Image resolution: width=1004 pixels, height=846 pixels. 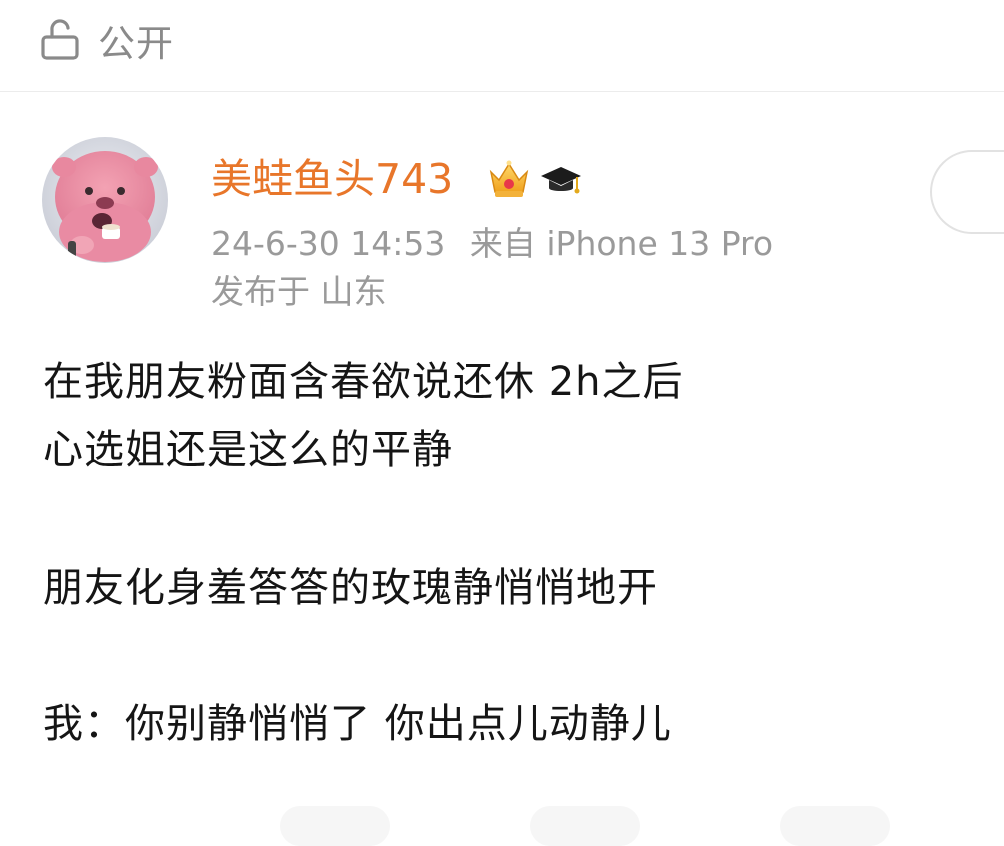 What do you see at coordinates (621, 243) in the screenshot?
I see `post-source: 来自 iPhone 13 Pro` at bounding box center [621, 243].